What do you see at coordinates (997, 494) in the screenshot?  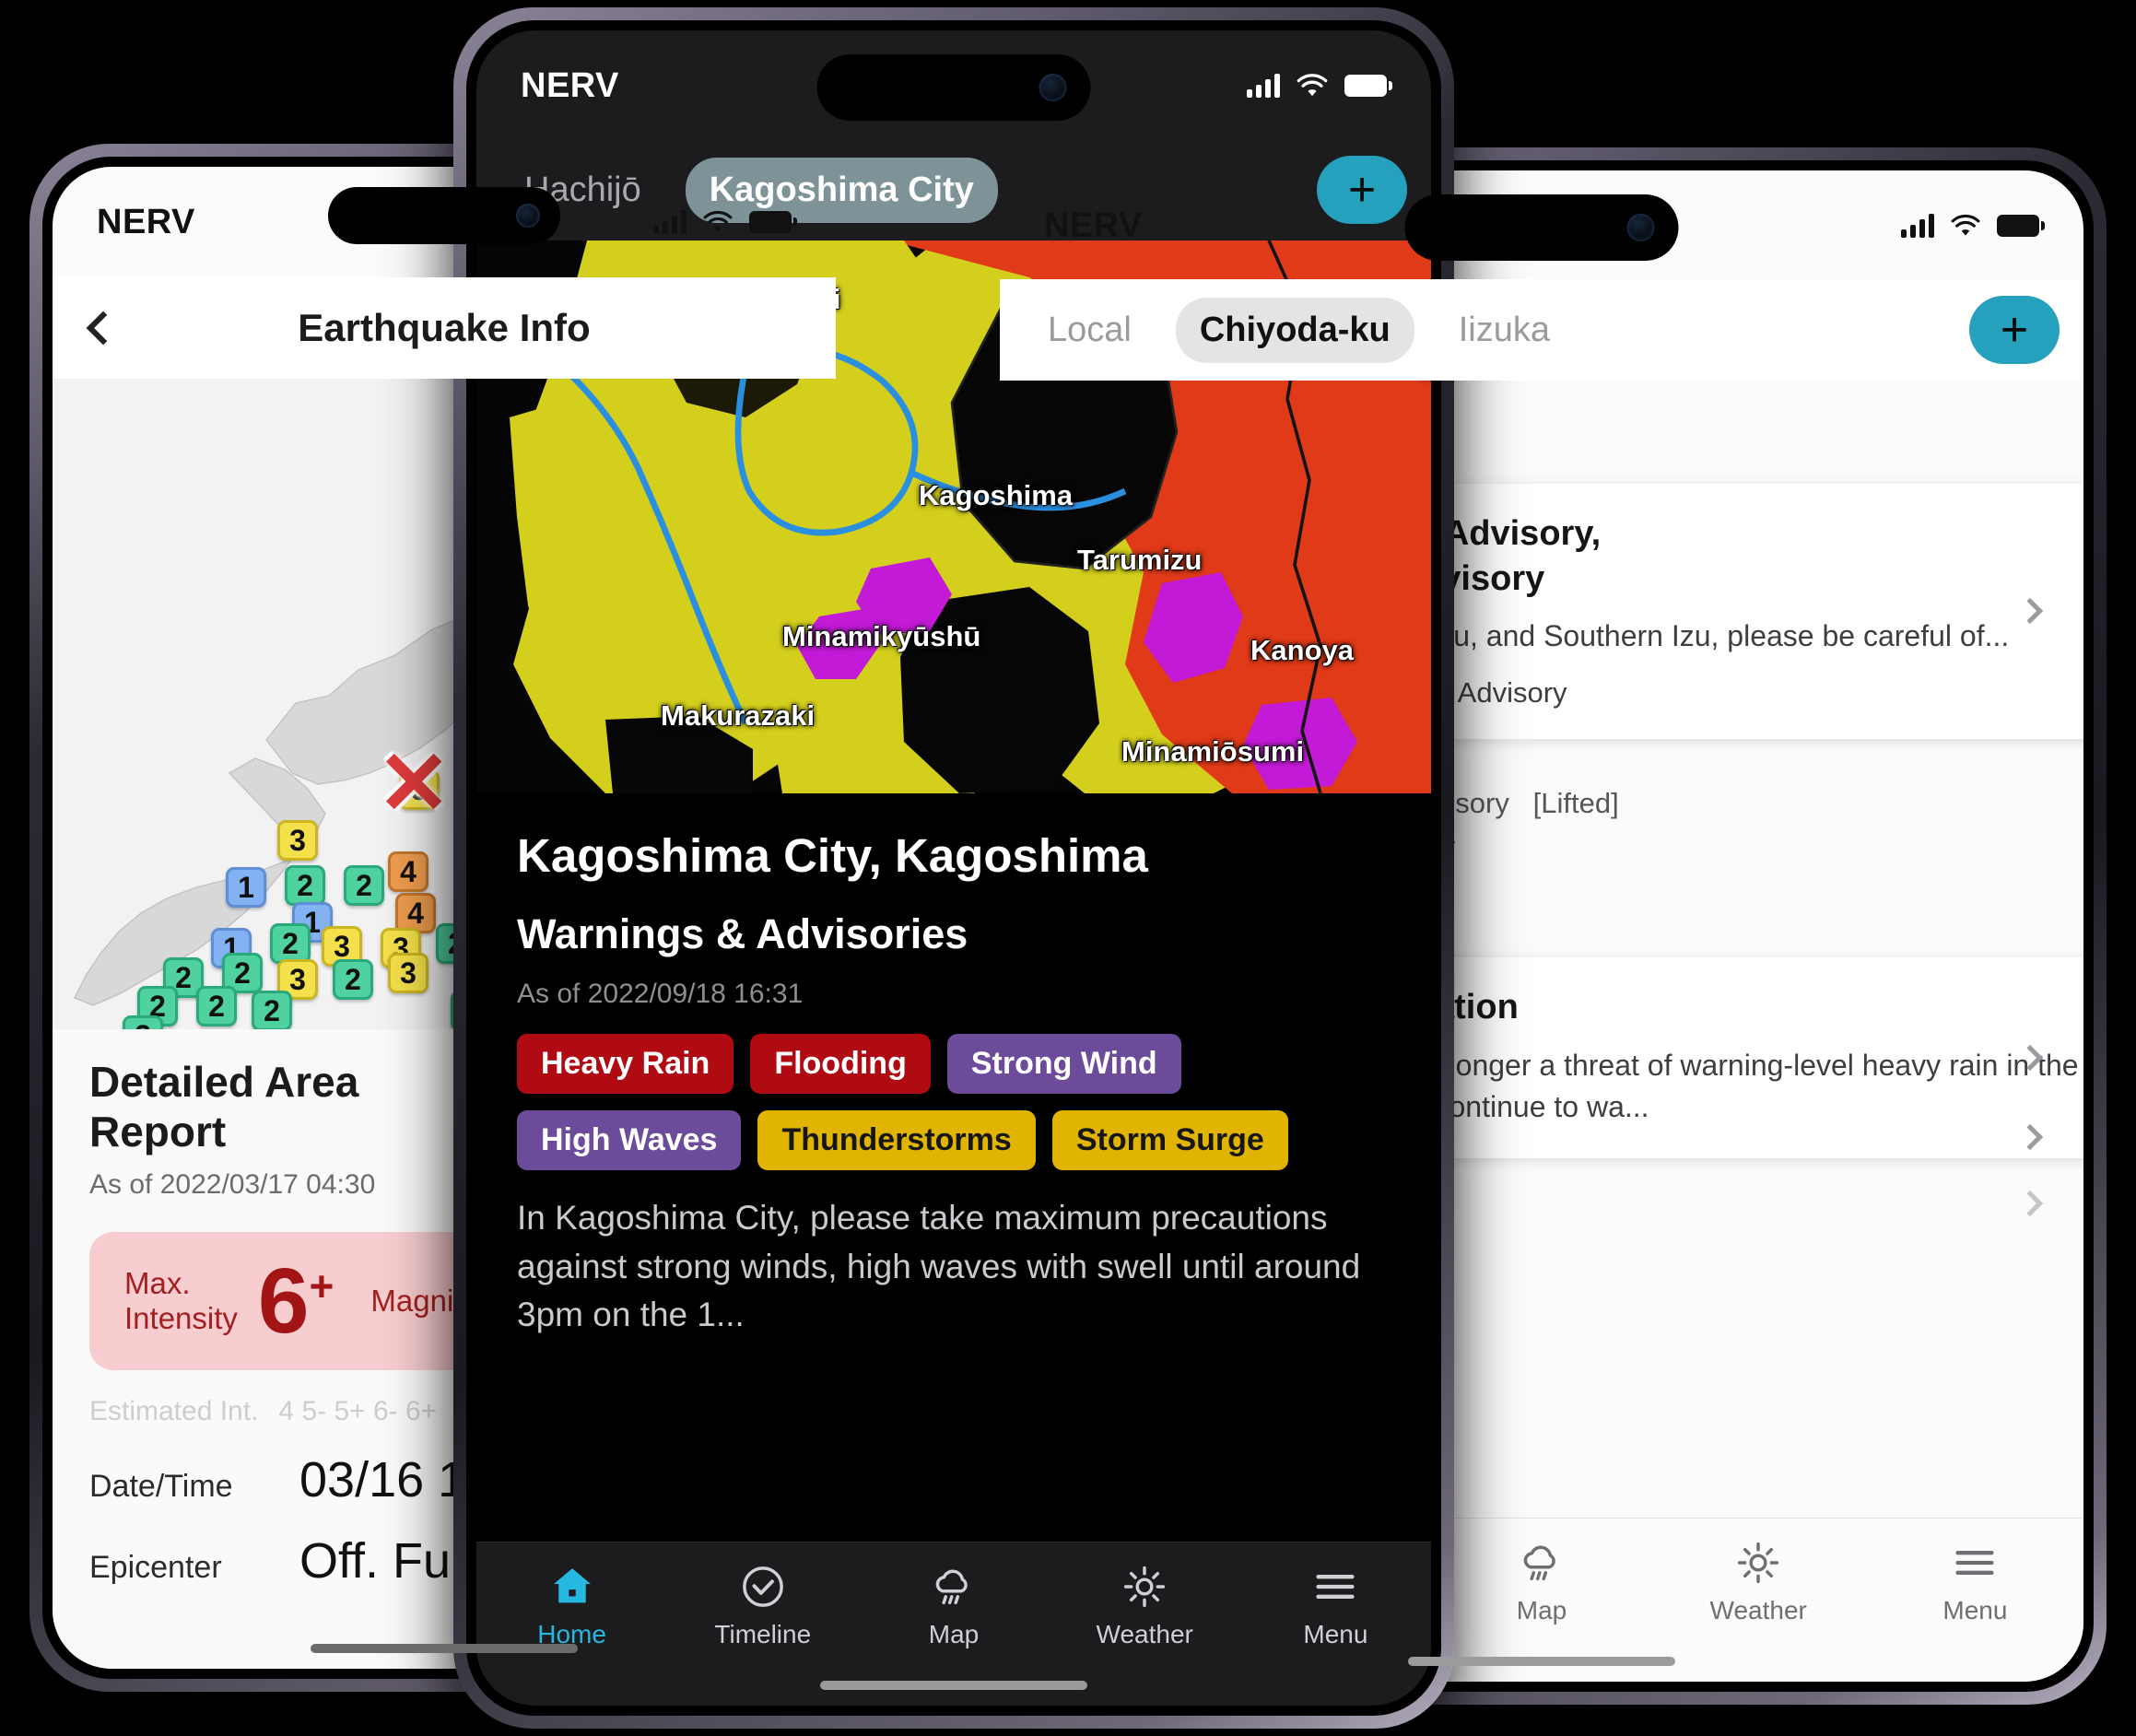 I see `map-place-label: Kagoshima` at bounding box center [997, 494].